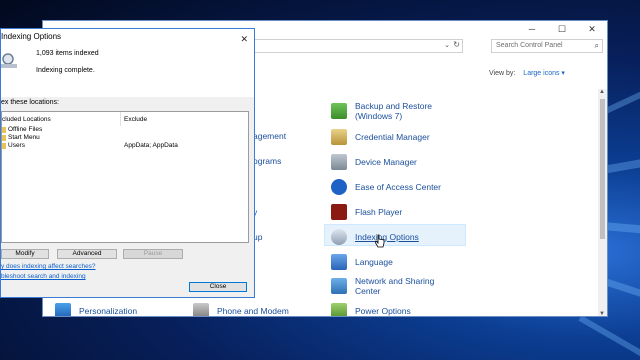  What do you see at coordinates (596, 45) in the screenshot?
I see `search-icon: ⌕` at bounding box center [596, 45].